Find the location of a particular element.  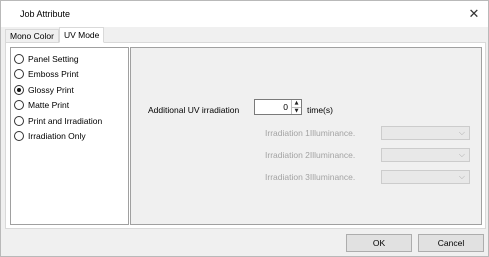

mode-print-and-irradiation: Print and Irradiation is located at coordinates (69, 121).